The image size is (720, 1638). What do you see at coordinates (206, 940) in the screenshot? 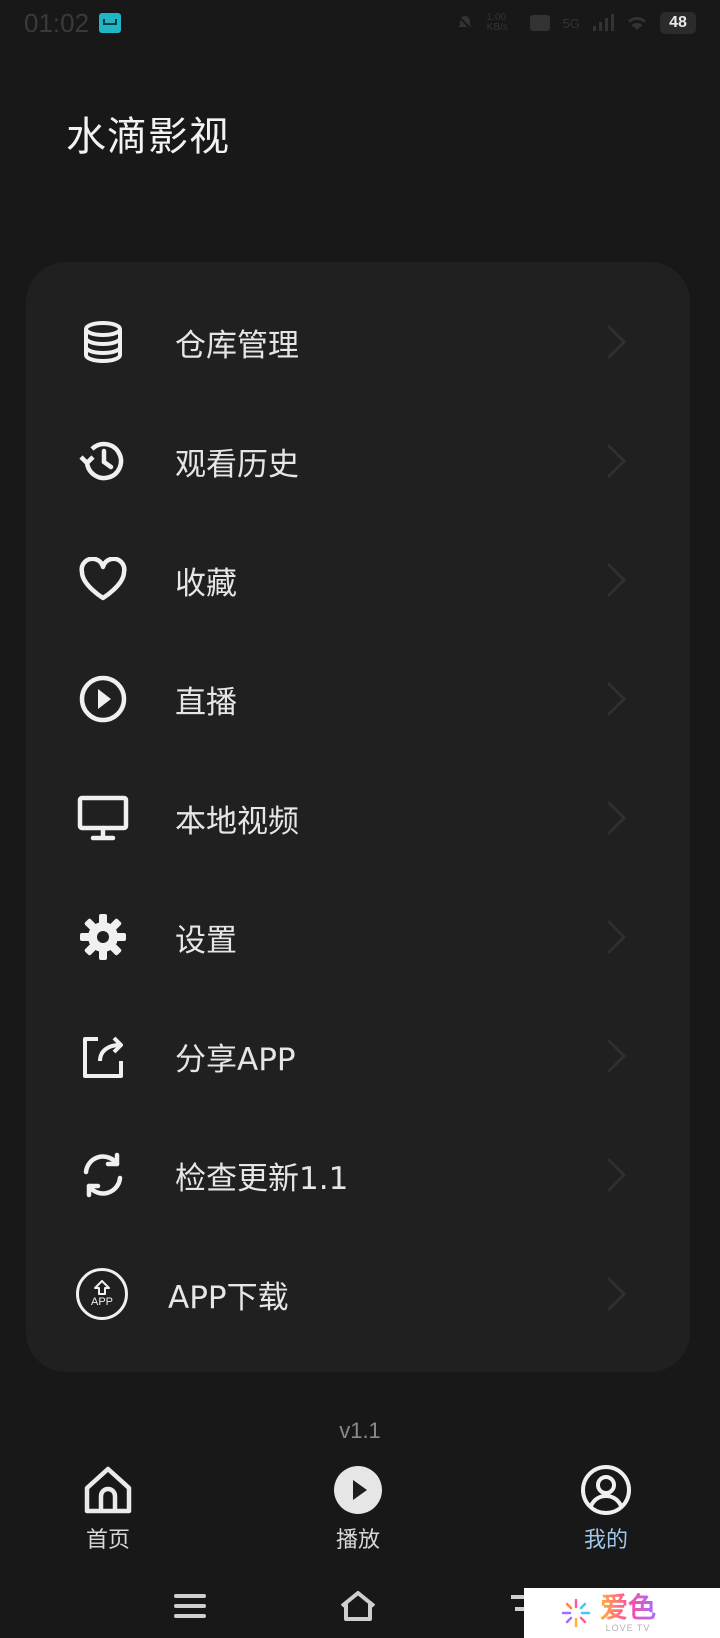
I see `menu-item-label: 设置` at bounding box center [206, 940].